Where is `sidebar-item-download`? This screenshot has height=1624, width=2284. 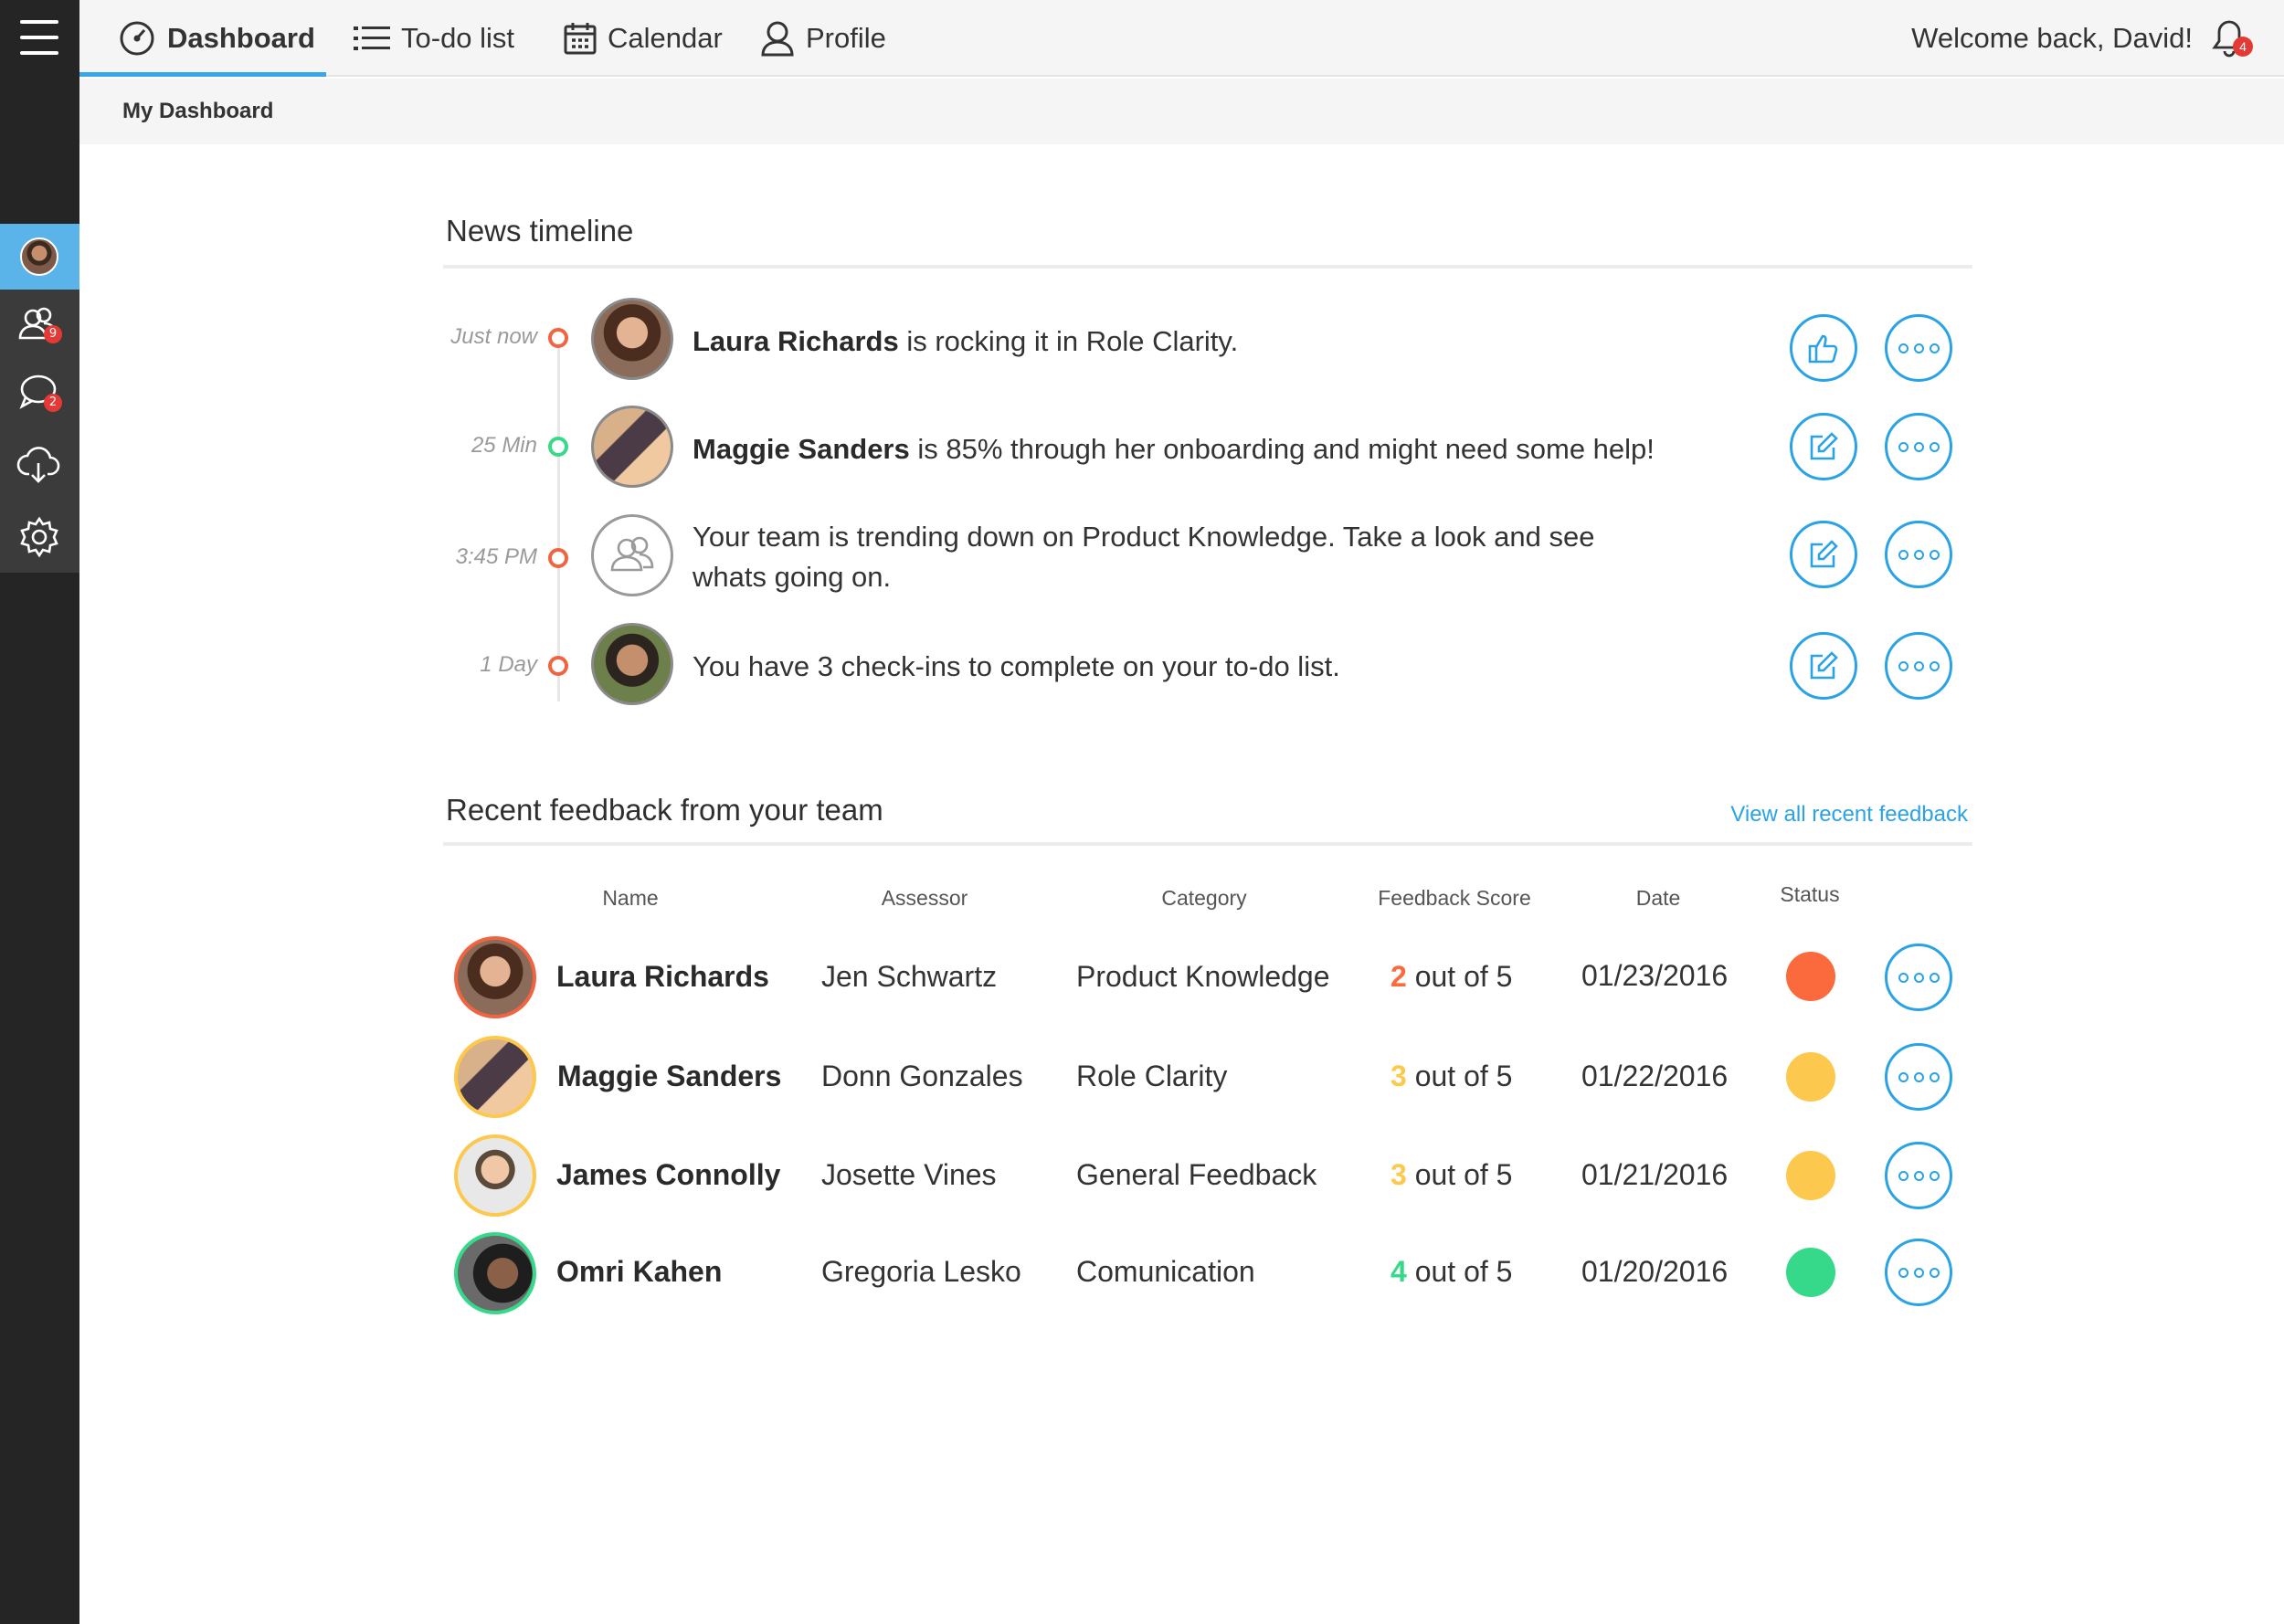
sidebar-item-download is located at coordinates (39, 466).